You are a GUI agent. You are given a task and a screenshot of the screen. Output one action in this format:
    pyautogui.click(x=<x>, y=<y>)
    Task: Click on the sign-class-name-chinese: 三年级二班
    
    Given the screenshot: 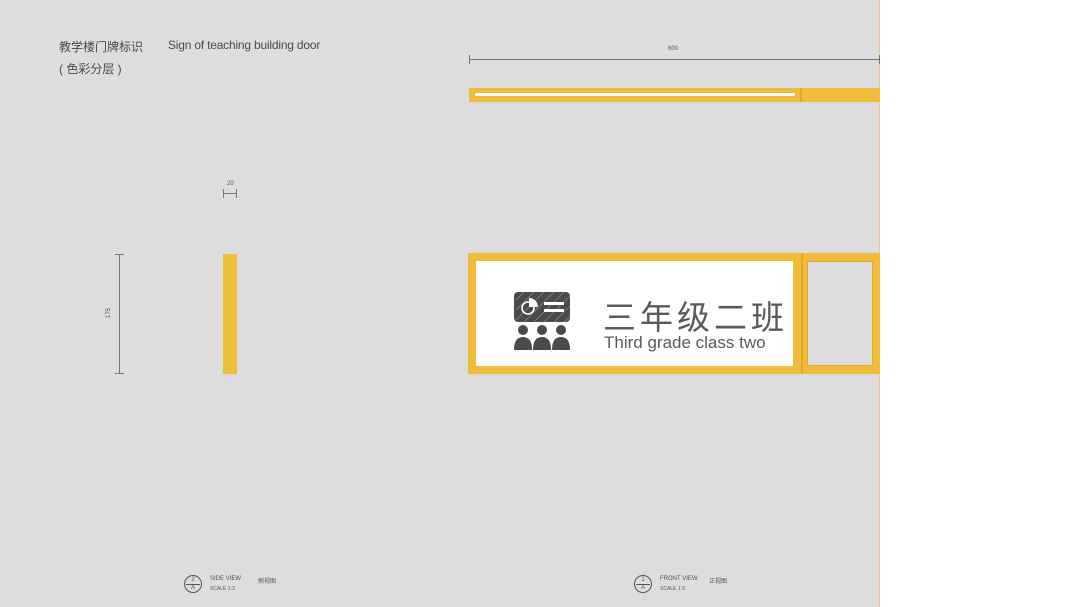 What is the action you would take?
    pyautogui.click(x=695, y=317)
    